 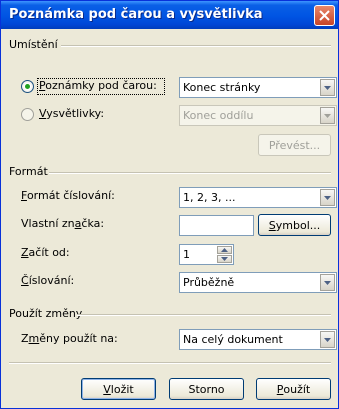 I want to click on apply-to-select: Na celý dokument, so click(x=258, y=339).